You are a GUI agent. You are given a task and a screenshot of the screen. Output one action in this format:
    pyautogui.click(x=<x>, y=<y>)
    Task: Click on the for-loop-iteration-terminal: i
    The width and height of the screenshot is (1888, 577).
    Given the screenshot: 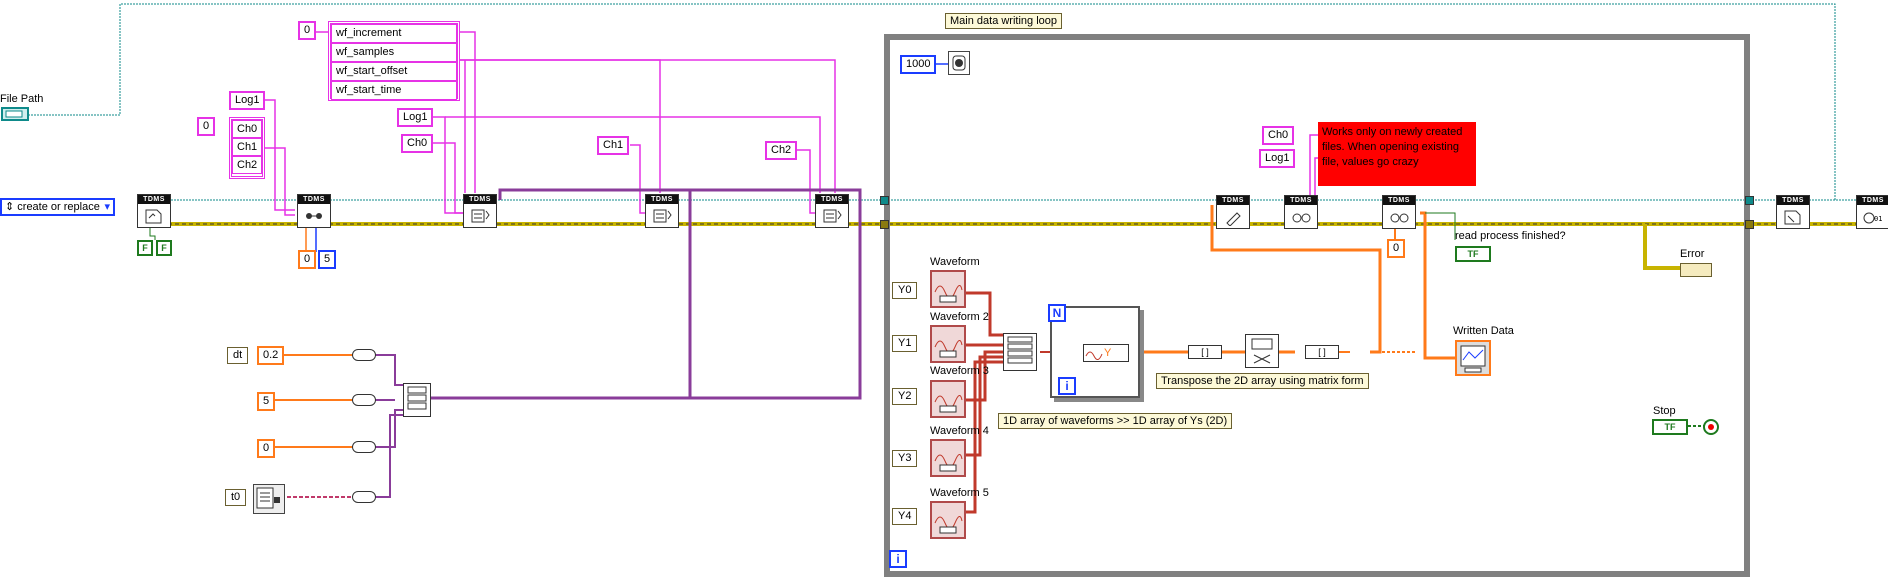 What is the action you would take?
    pyautogui.click(x=1067, y=386)
    